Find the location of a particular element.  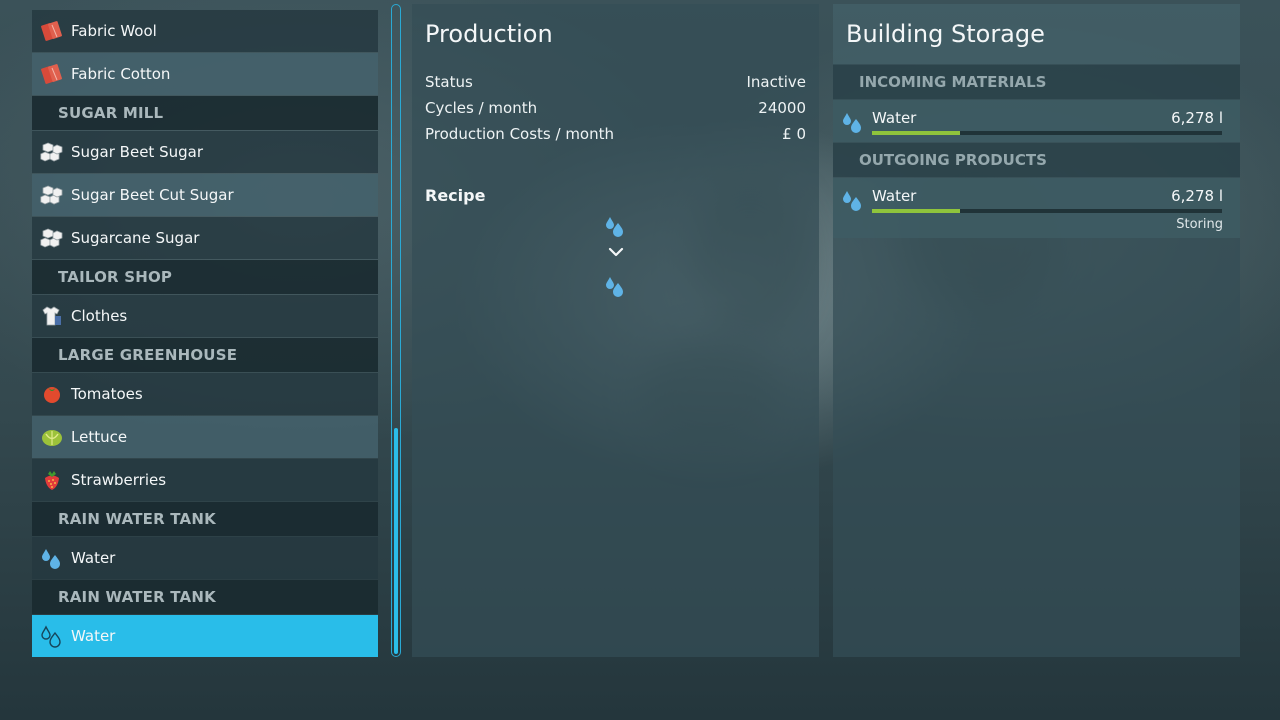

list-section-header: LARGE GREENHOUSE is located at coordinates (205, 355).